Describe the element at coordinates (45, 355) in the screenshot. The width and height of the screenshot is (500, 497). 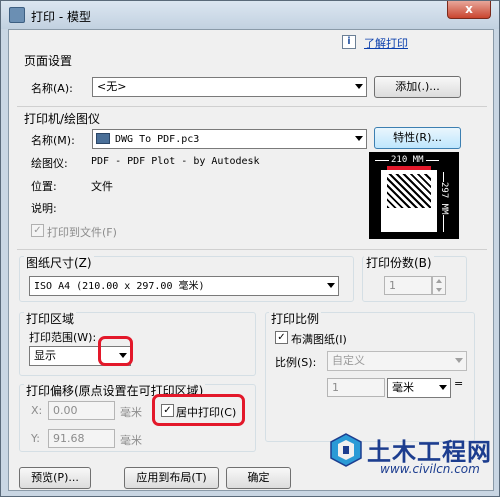
I see `plot-range-value: 显示` at that location.